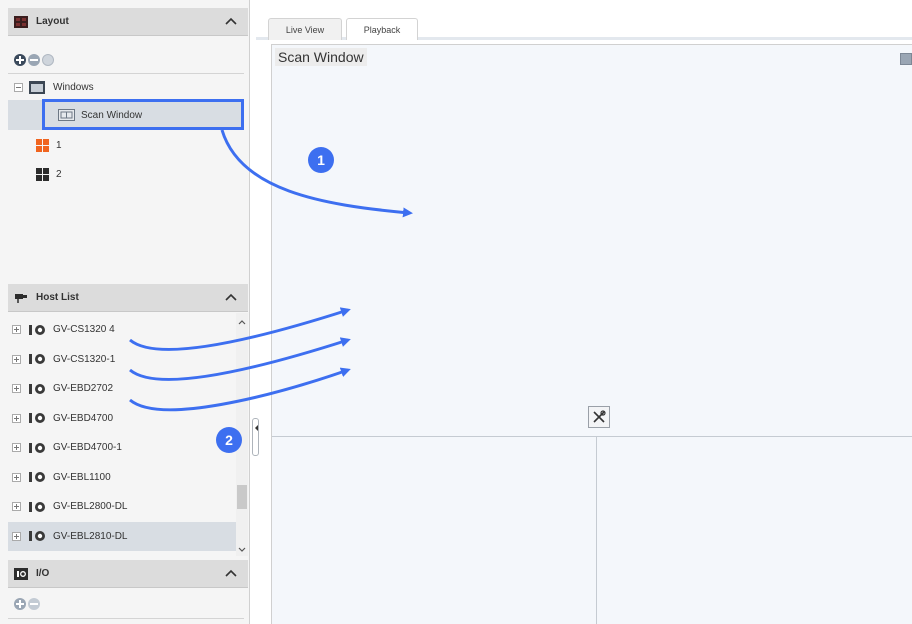 The image size is (912, 624). I want to click on step-badge-2-label: 2, so click(229, 440).